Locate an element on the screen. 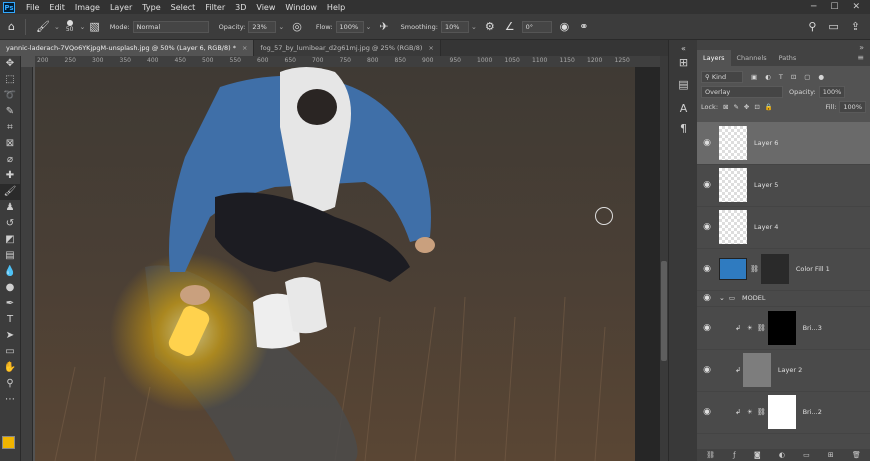 Image resolution: width=870 pixels, height=461 pixels. flow-chevron-icon: ⌄ is located at coordinates (369, 27).